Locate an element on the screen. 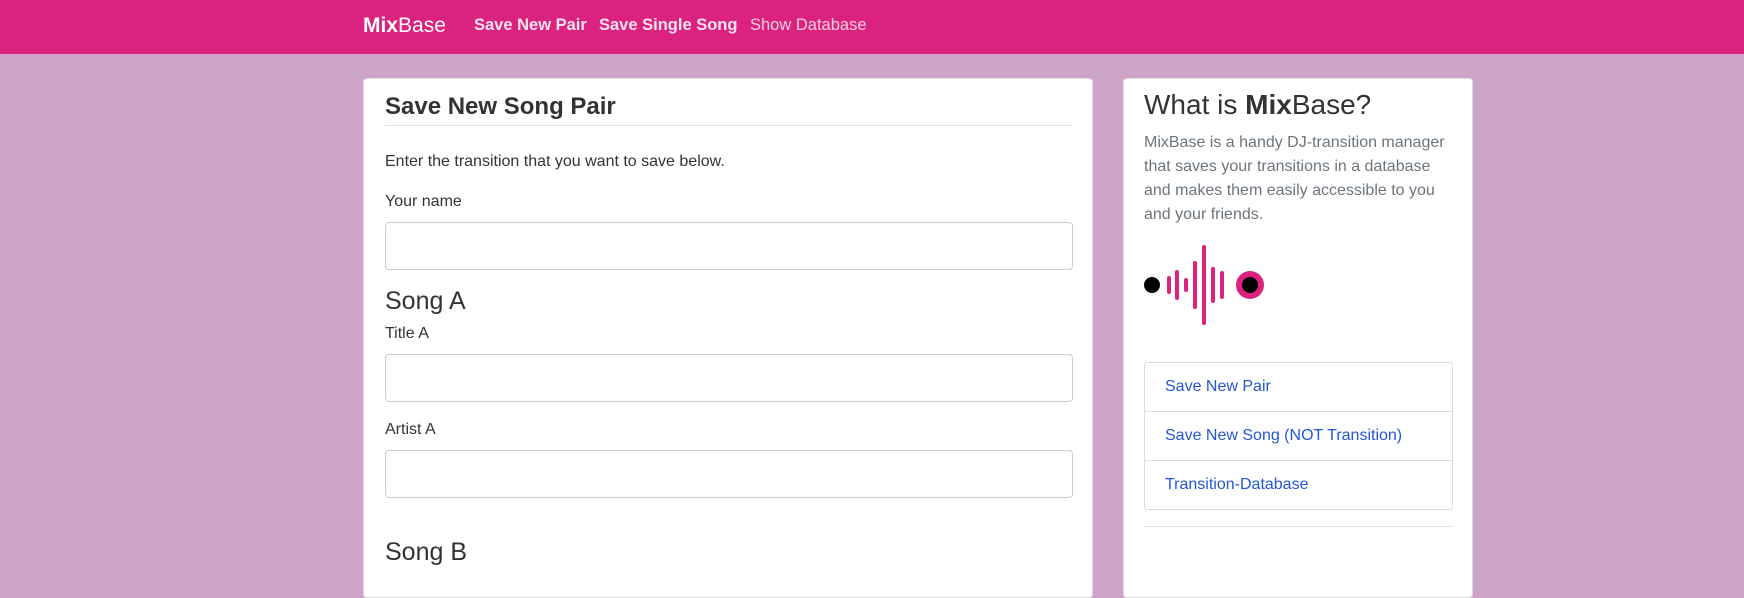 The image size is (1744, 598). sidebar-title: What is MixBase? is located at coordinates (1257, 105).